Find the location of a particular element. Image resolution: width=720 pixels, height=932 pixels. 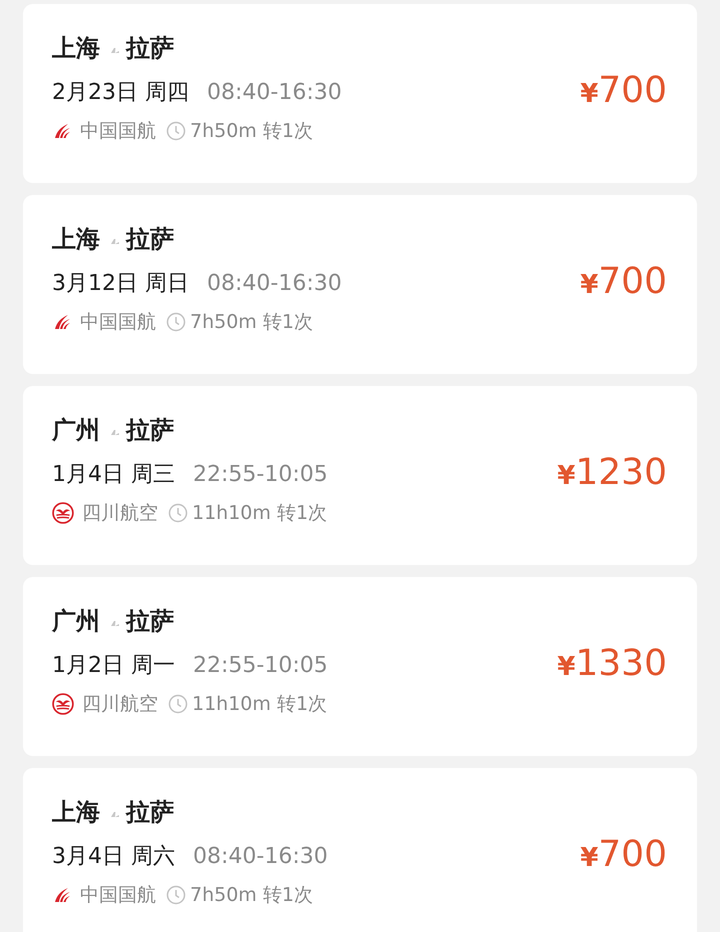

flight-date: 1月4日 周三 is located at coordinates (113, 475).